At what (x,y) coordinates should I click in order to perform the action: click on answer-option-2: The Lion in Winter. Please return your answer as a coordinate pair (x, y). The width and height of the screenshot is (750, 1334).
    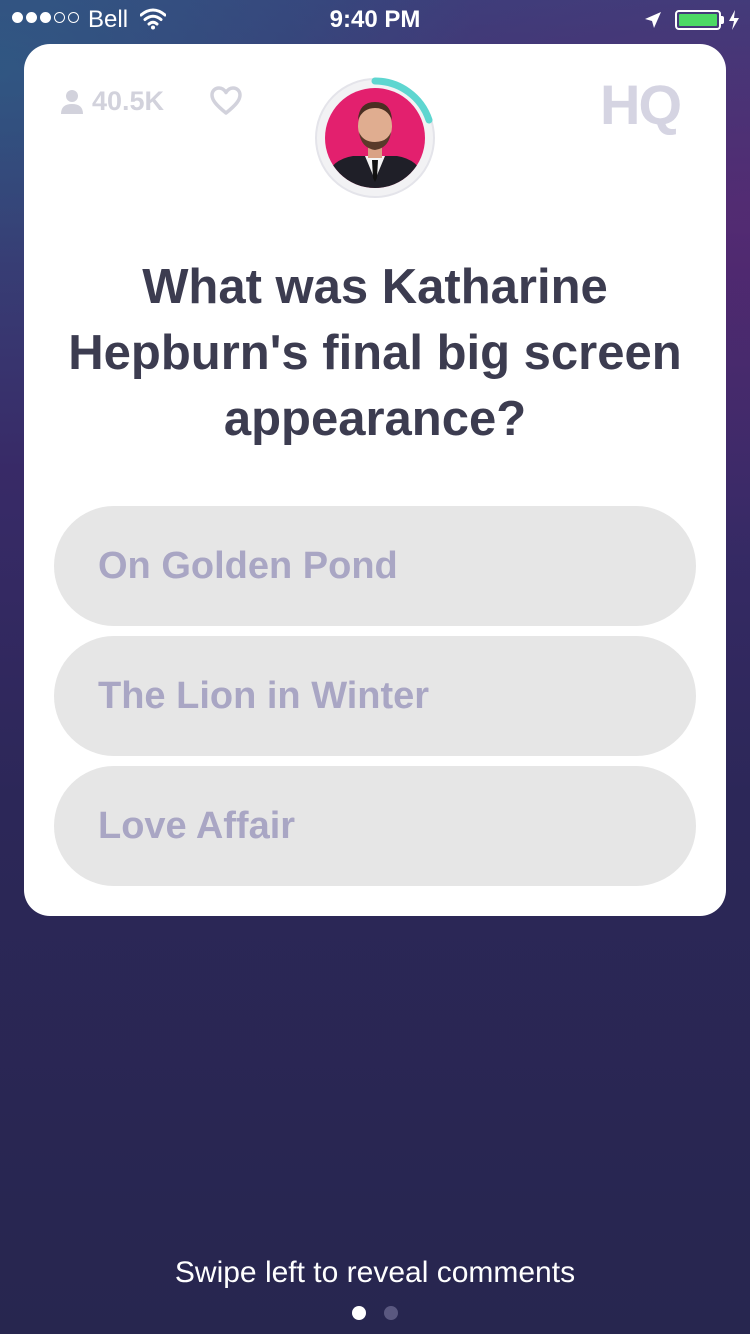
    Looking at the image, I should click on (375, 696).